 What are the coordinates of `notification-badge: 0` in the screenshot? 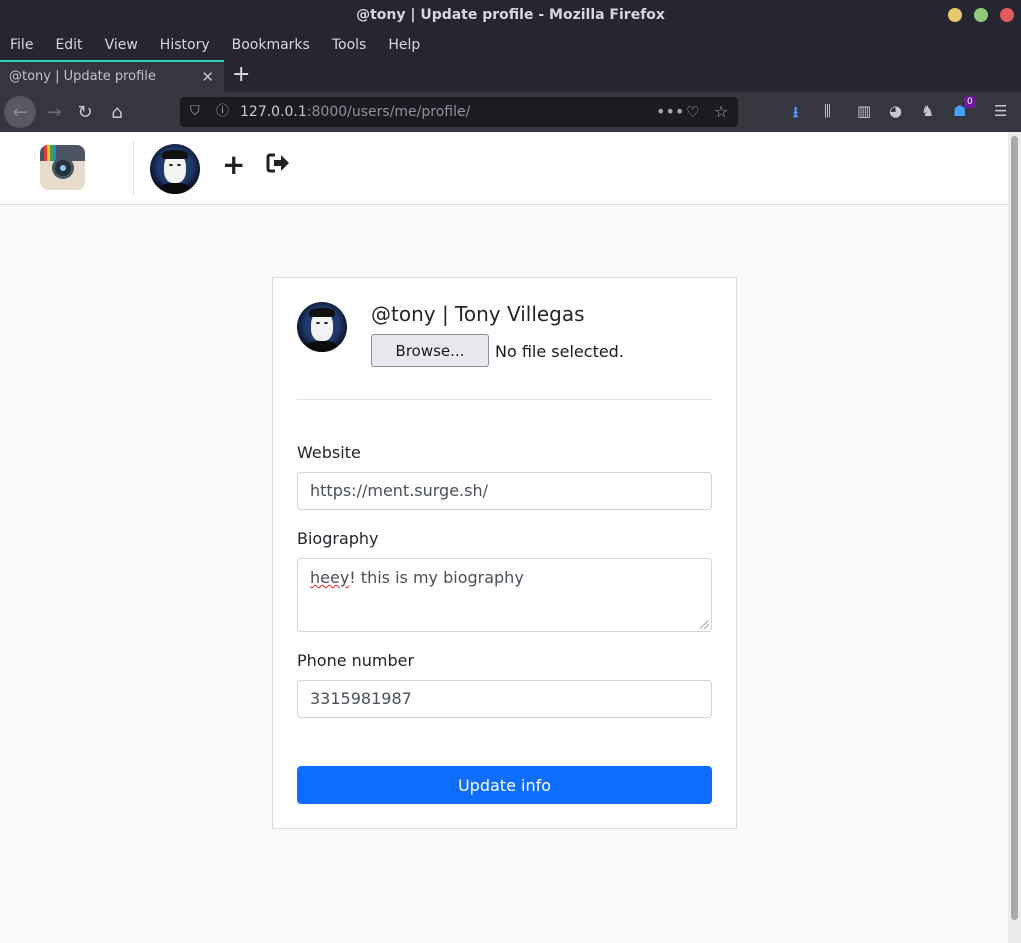 It's located at (970, 102).